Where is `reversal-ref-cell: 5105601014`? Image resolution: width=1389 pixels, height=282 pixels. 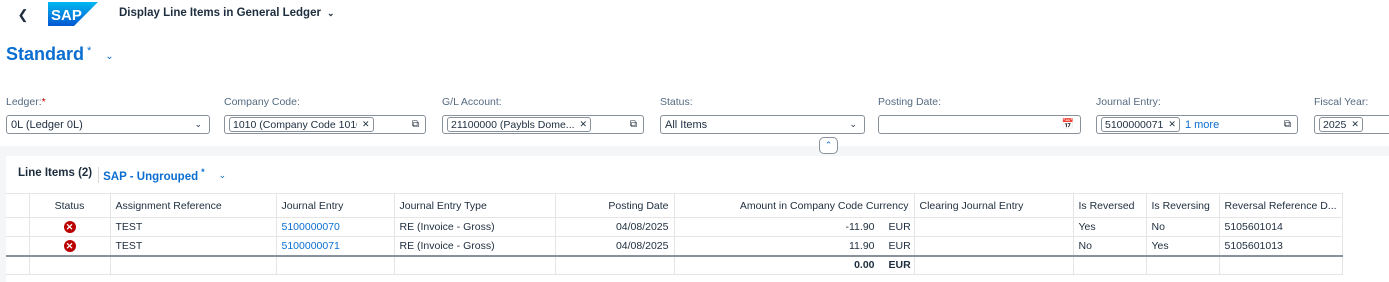 reversal-ref-cell: 5105601014 is located at coordinates (1281, 227).